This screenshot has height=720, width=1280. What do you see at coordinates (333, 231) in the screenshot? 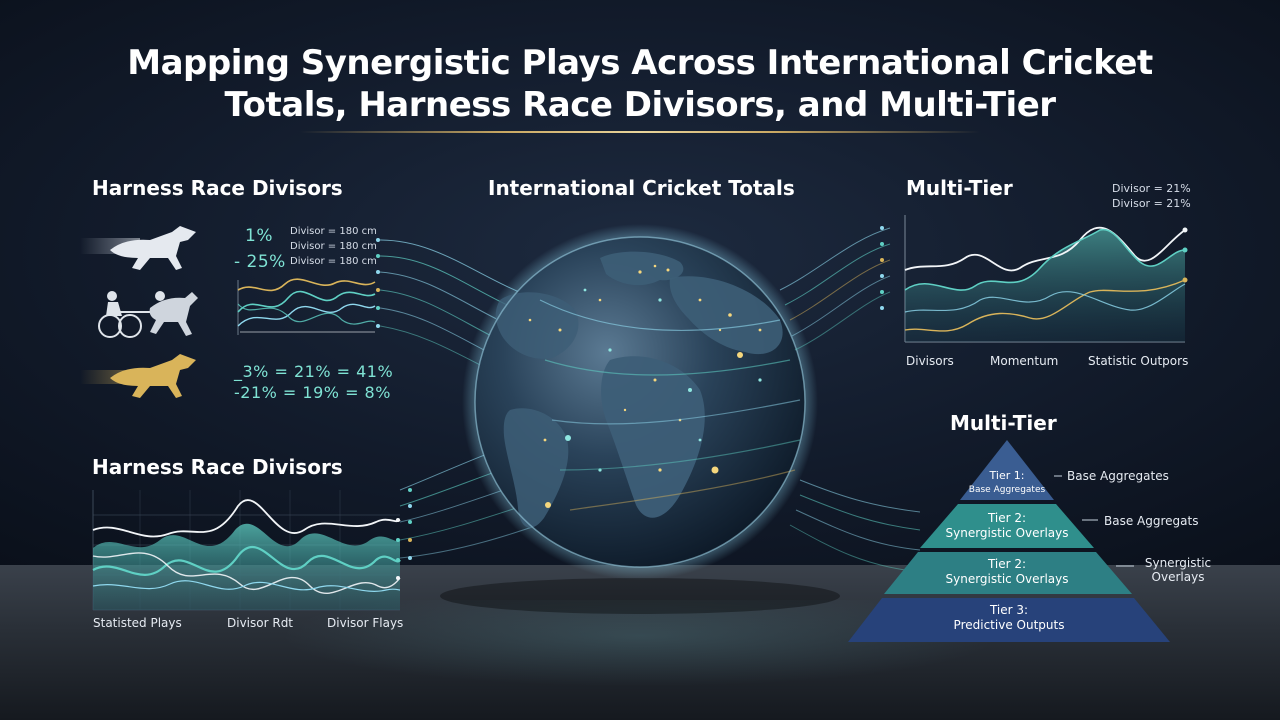
I see `divisor-line-1: Divisor = 180 cm` at bounding box center [333, 231].